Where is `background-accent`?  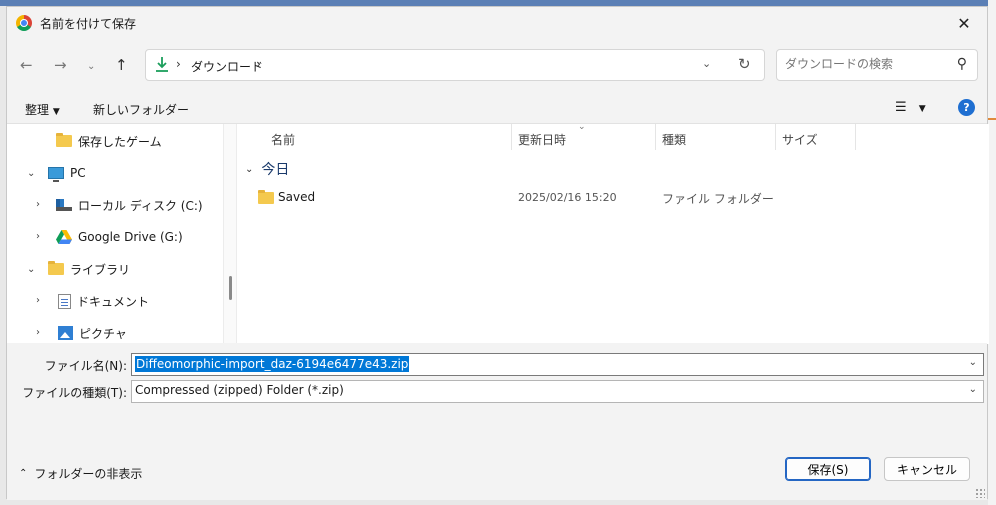
background-accent is located at coordinates (992, 119).